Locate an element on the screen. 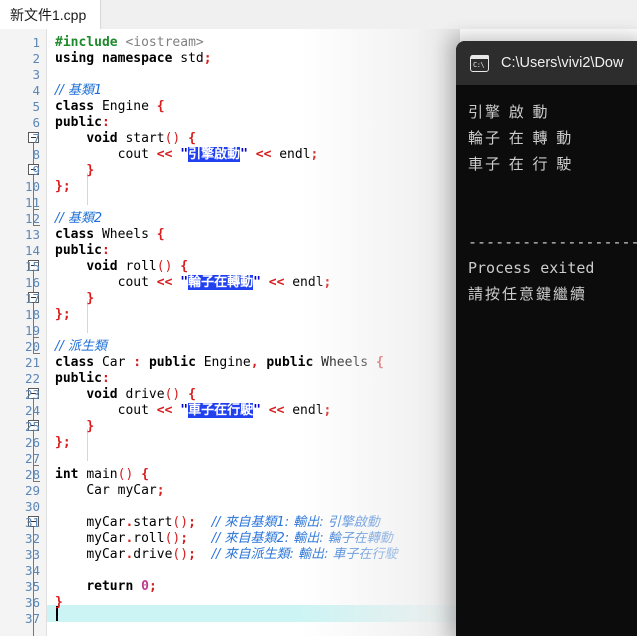 The width and height of the screenshot is (637, 636). tab-file-new1-cpp: 新文件1.cpp is located at coordinates (51, 14).